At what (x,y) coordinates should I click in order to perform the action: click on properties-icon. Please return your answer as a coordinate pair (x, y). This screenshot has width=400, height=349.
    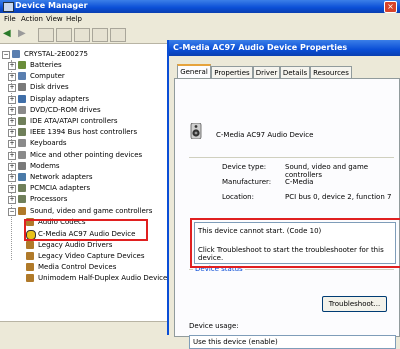
    Looking at the image, I should click on (64, 35).